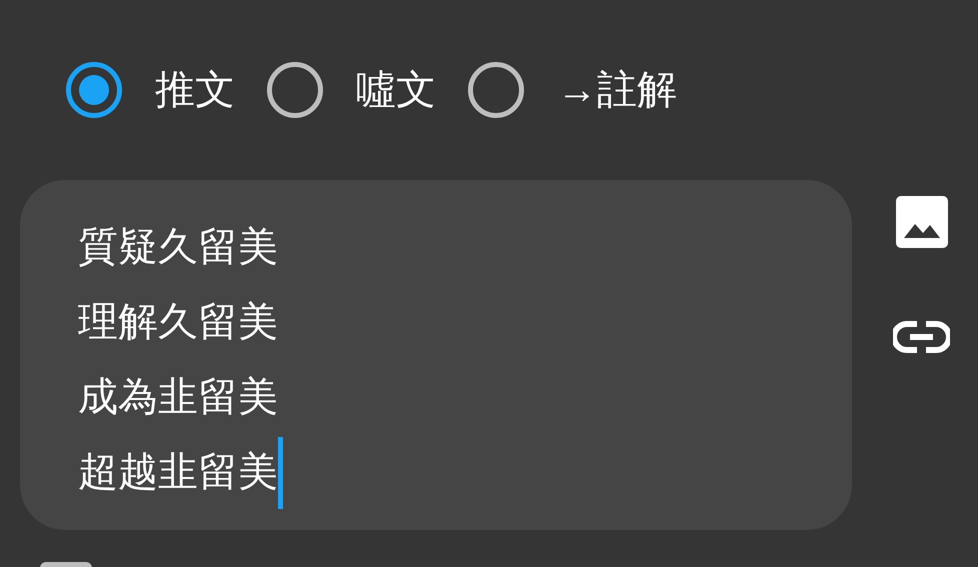 The height and width of the screenshot is (567, 978). I want to click on text-line: 成為韭留美, so click(178, 397).